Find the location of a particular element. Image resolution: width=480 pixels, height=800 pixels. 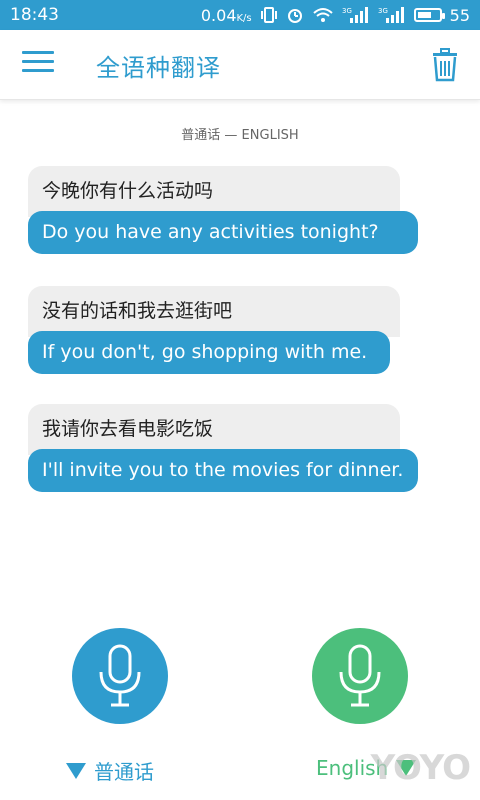

clear-history-button is located at coordinates (445, 65).